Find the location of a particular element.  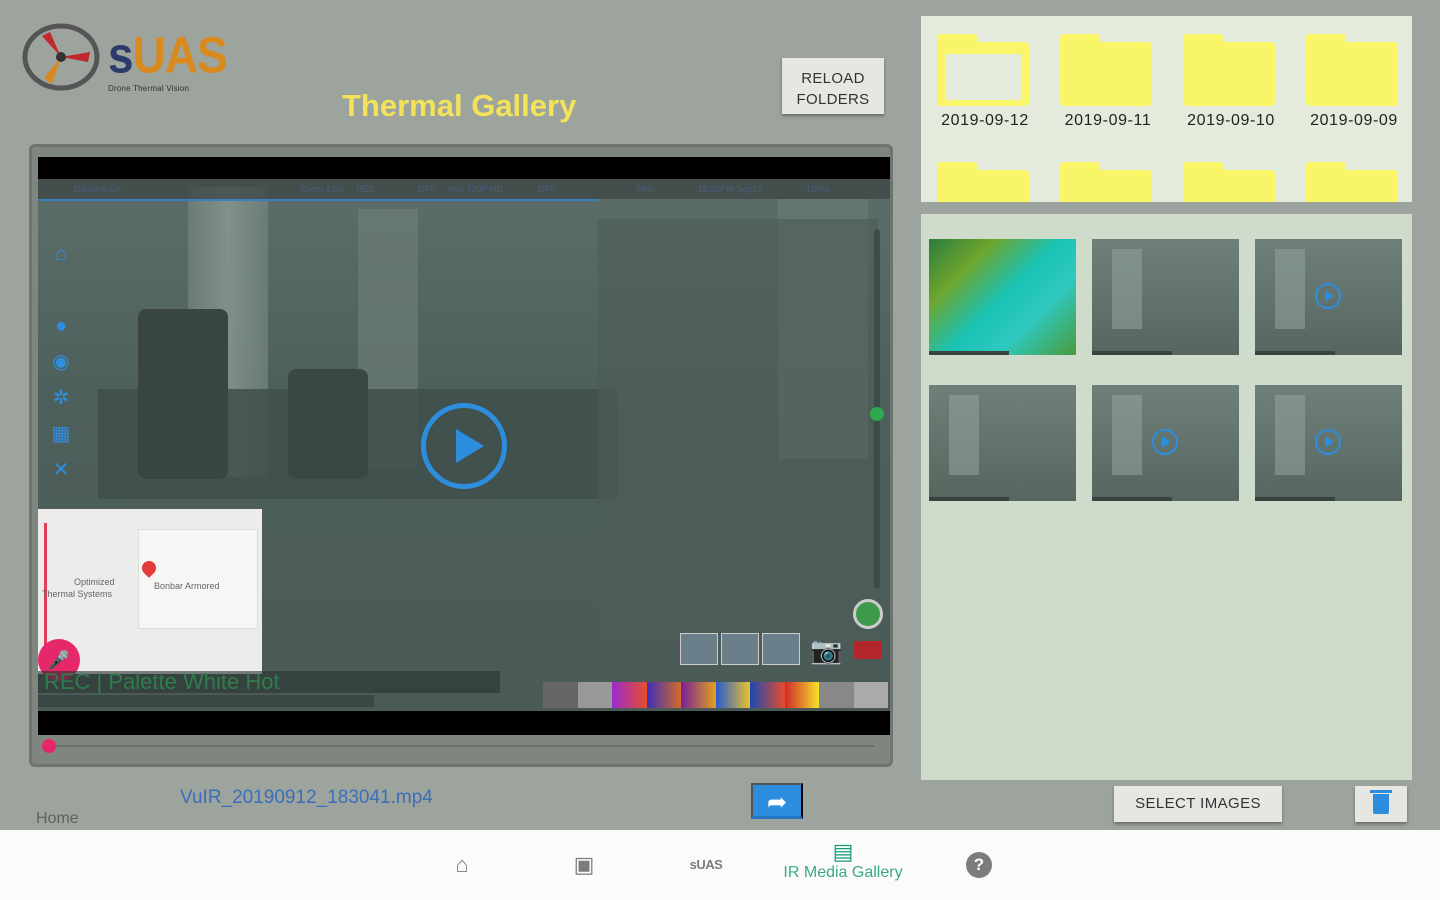

folder-name: 2019-09-09 is located at coordinates (1354, 120).